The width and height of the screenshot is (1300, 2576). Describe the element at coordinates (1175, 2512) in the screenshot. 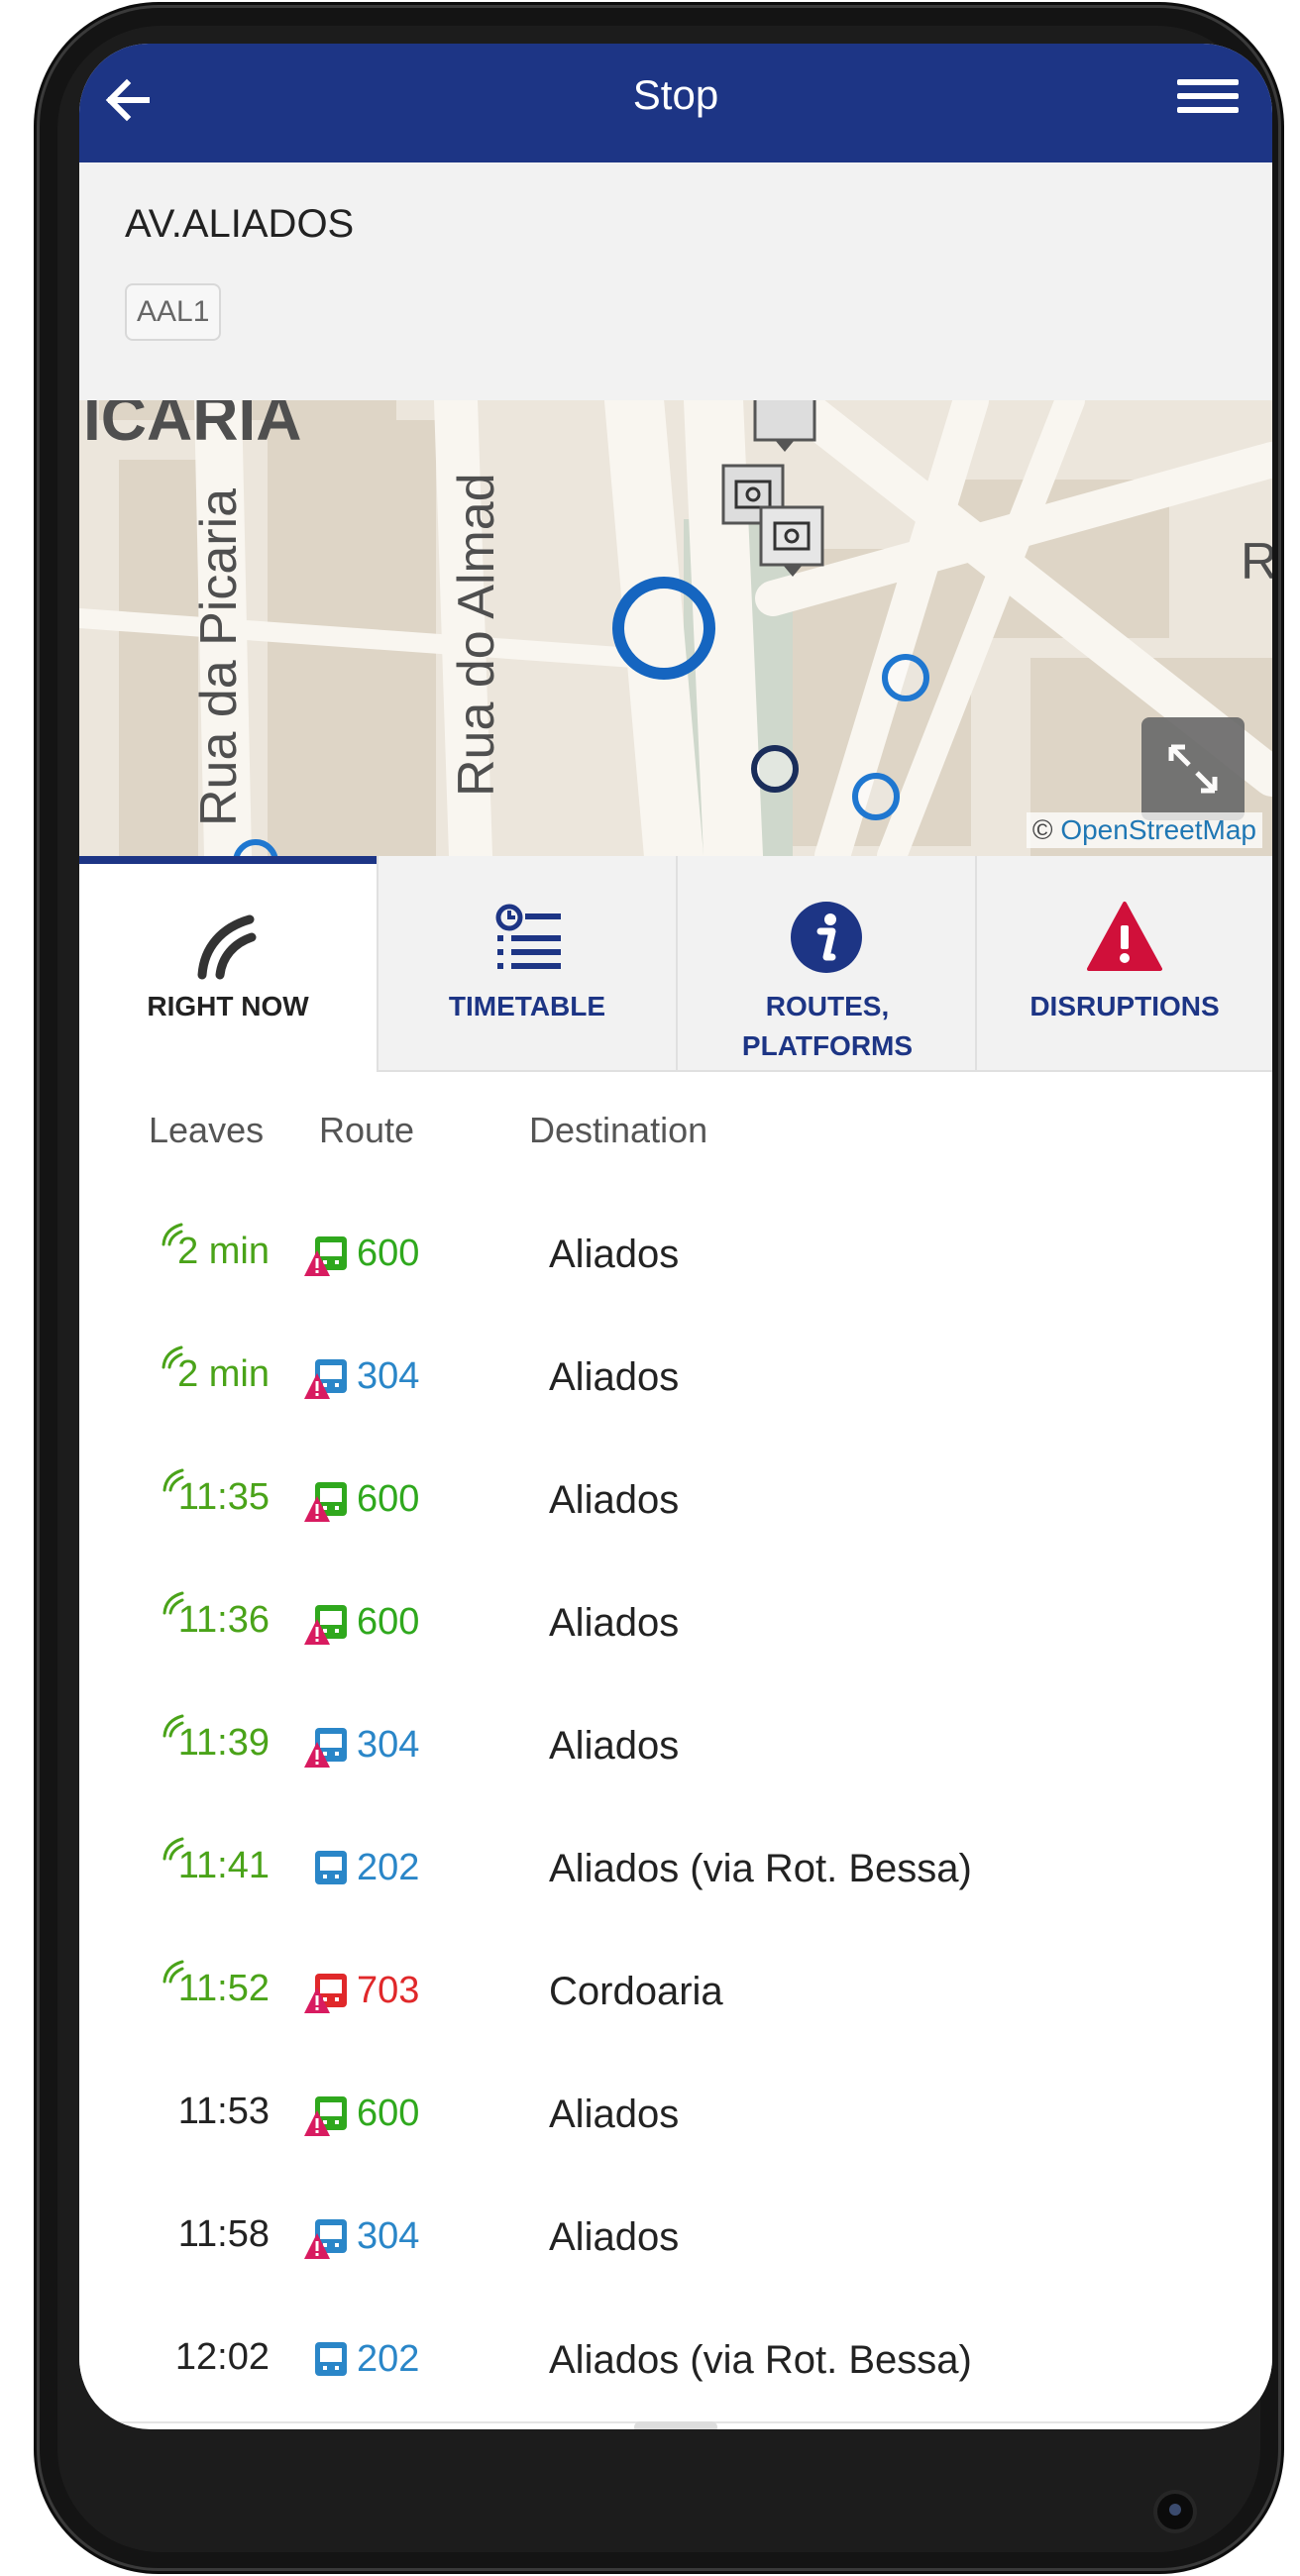

I see `front-camera` at that location.